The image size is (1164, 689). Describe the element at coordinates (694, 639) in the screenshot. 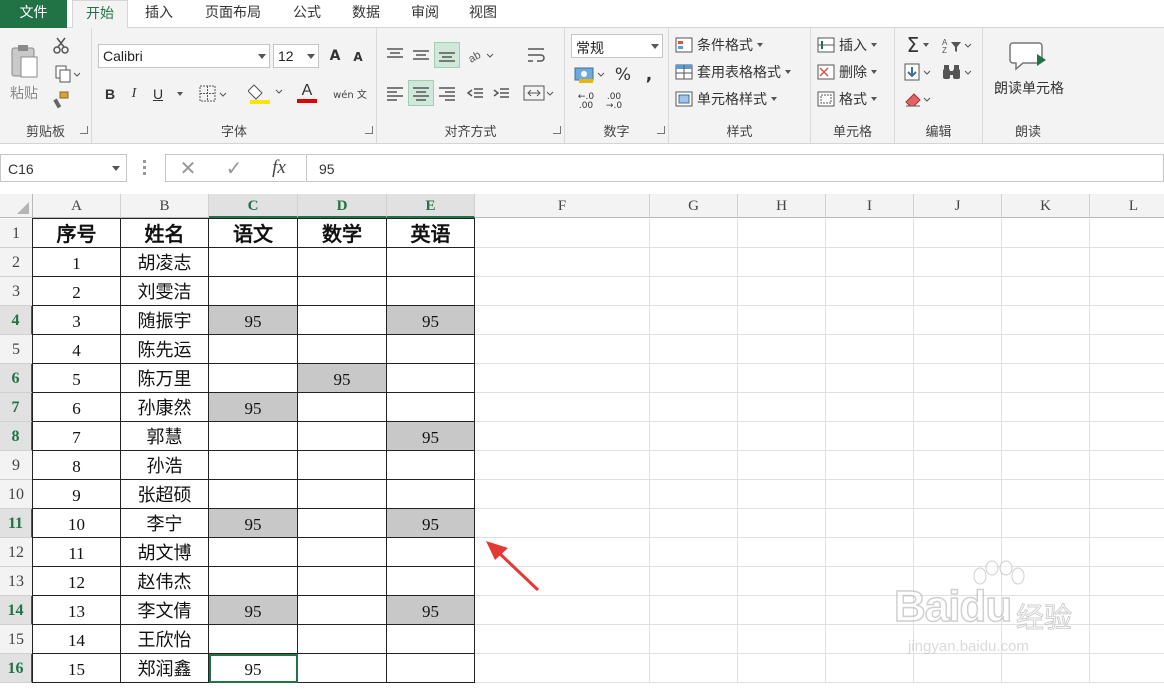

I see `cell-g15` at that location.